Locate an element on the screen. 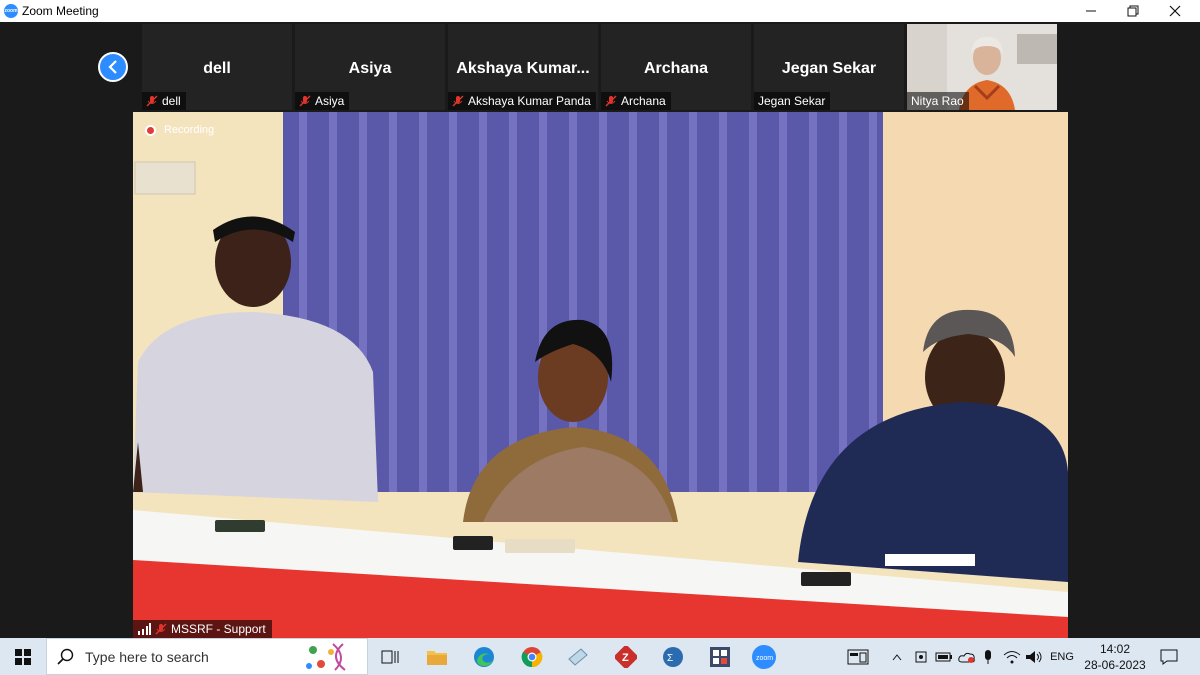 This screenshot has height=675, width=1200. minimize-icon is located at coordinates (1091, 11).